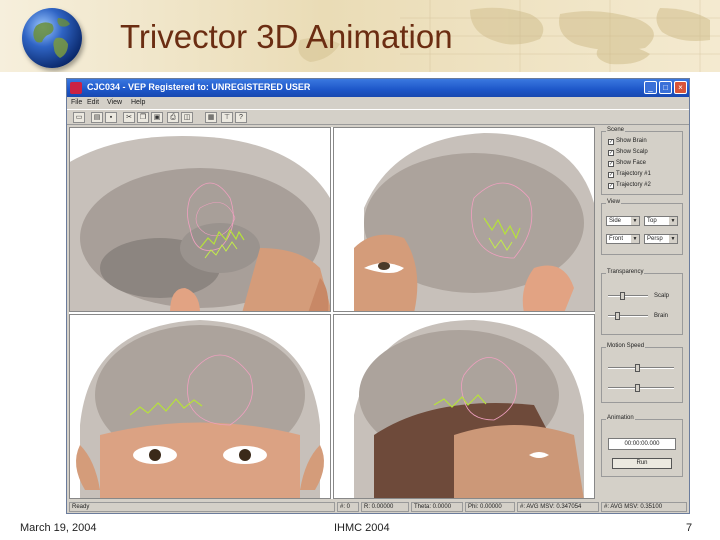  What do you see at coordinates (52, 38) in the screenshot?
I see `globe-logo` at bounding box center [52, 38].